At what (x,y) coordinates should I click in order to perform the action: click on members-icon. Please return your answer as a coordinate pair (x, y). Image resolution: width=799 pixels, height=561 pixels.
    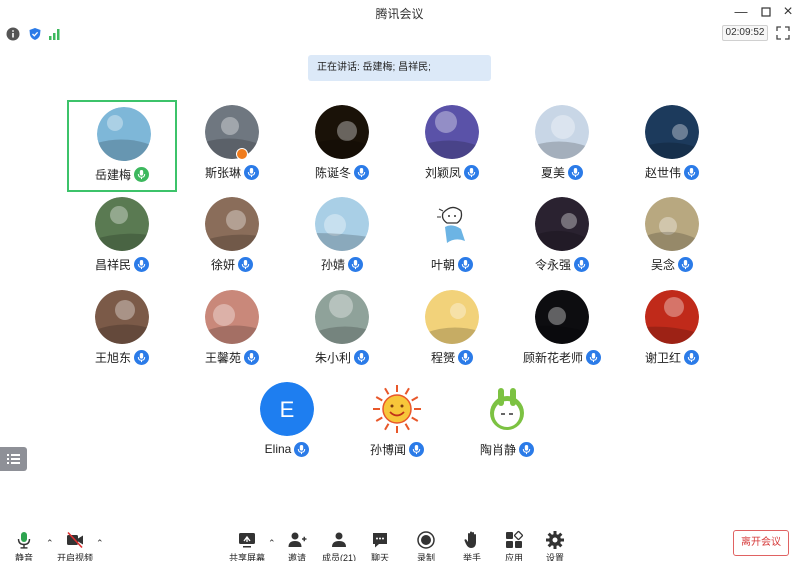
    Looking at the image, I should click on (339, 539).